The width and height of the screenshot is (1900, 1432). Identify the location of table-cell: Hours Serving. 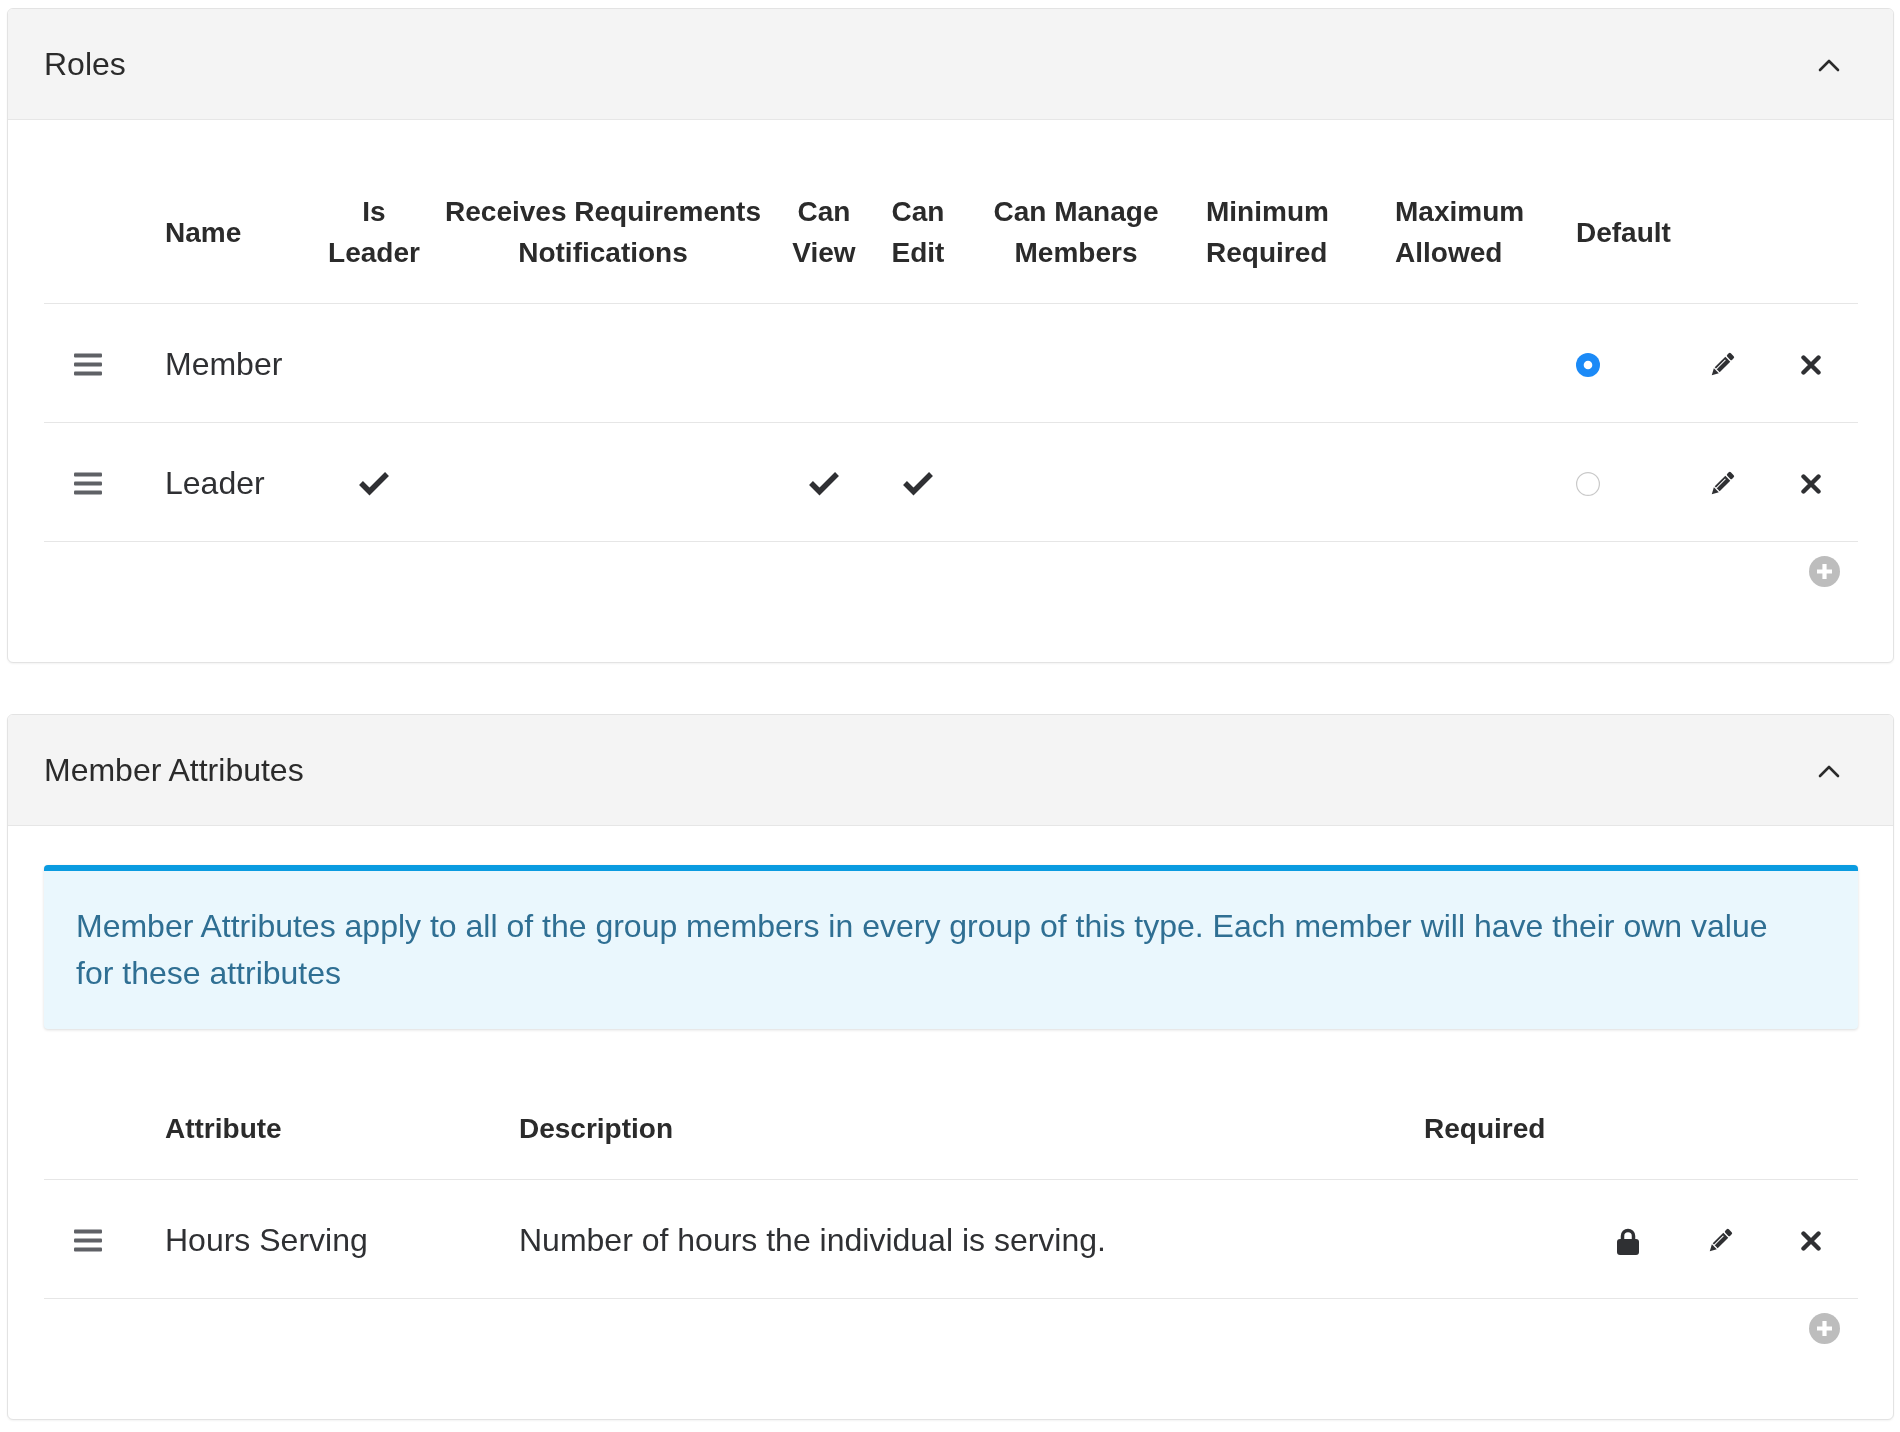
(326, 1239).